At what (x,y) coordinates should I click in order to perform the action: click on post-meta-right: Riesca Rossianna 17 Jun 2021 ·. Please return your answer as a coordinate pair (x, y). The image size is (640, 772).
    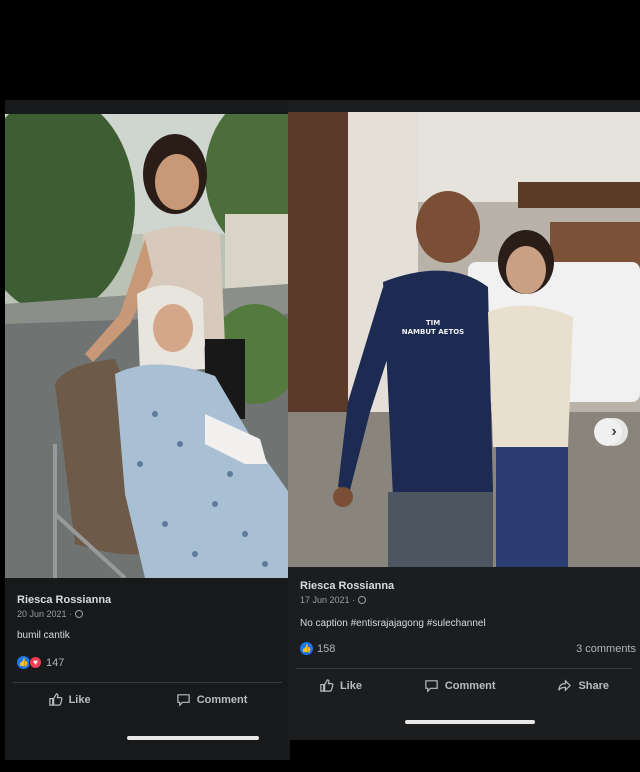
    Looking at the image, I should click on (347, 592).